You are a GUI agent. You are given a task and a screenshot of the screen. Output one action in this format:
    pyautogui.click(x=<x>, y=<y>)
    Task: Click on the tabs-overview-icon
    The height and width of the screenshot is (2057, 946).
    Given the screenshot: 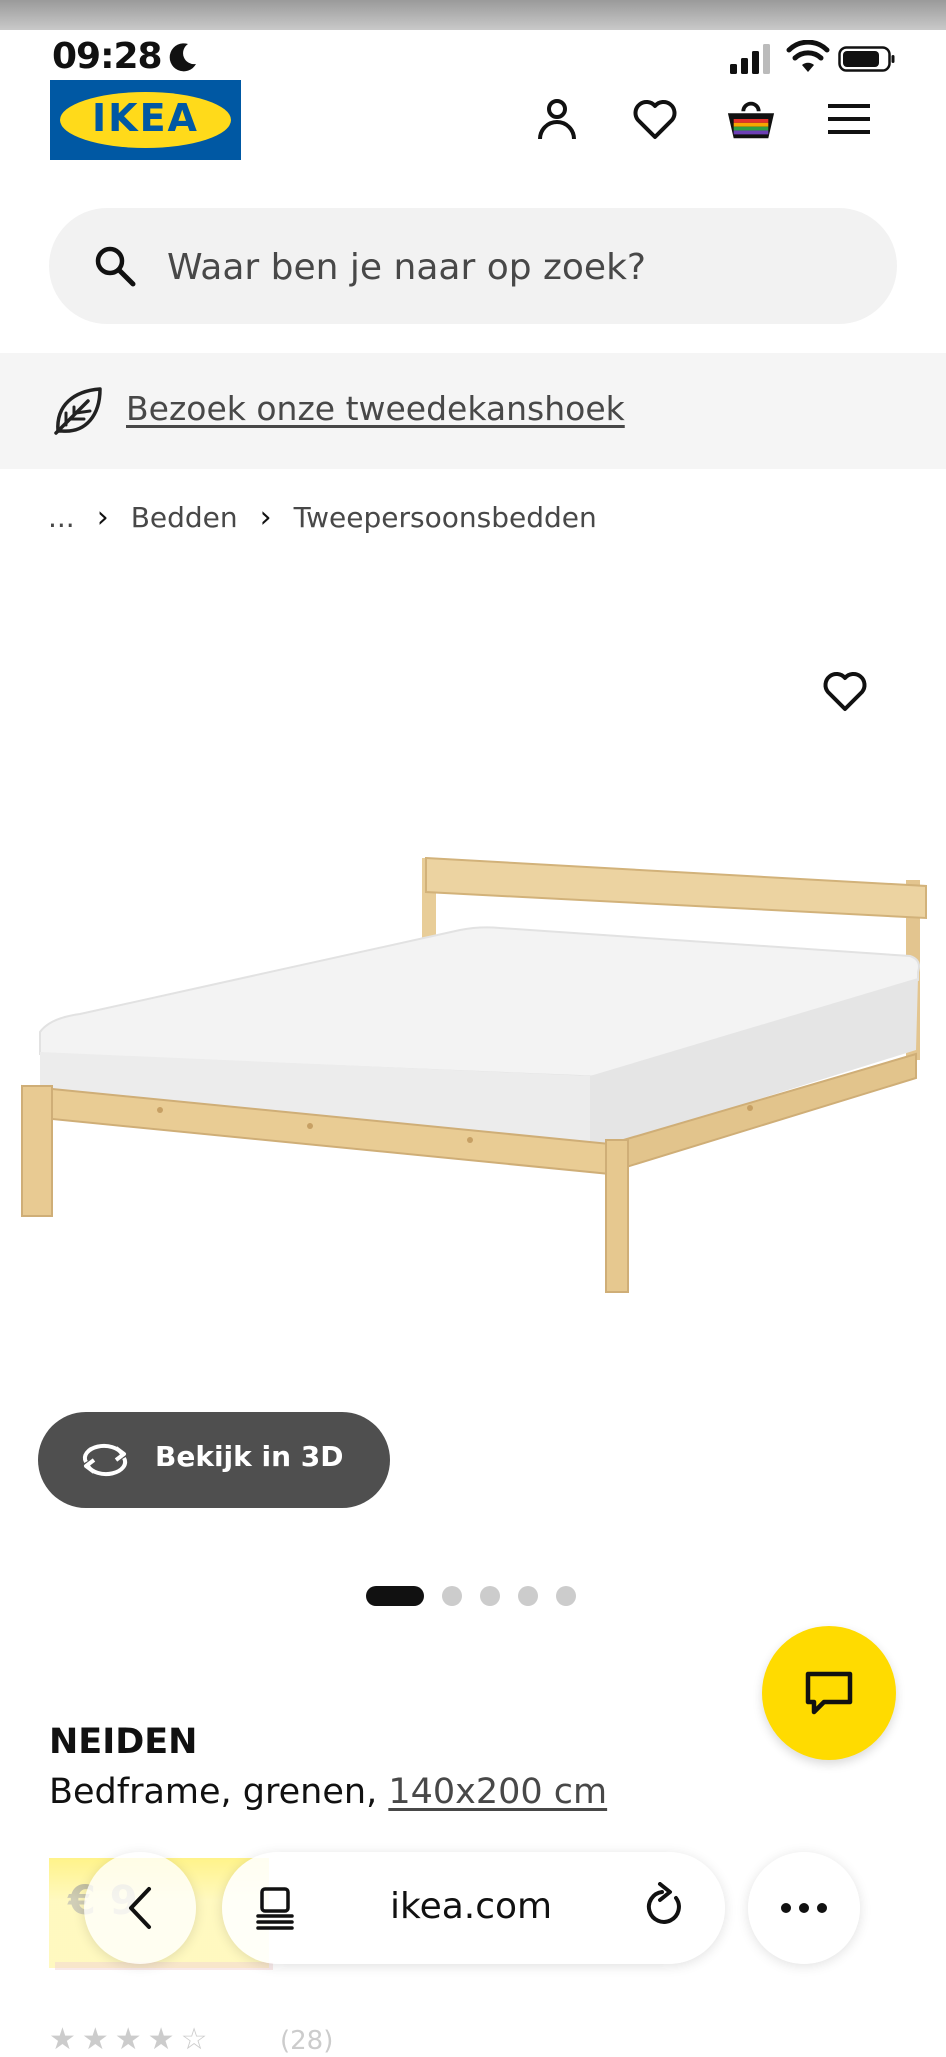 What is the action you would take?
    pyautogui.click(x=275, y=1908)
    